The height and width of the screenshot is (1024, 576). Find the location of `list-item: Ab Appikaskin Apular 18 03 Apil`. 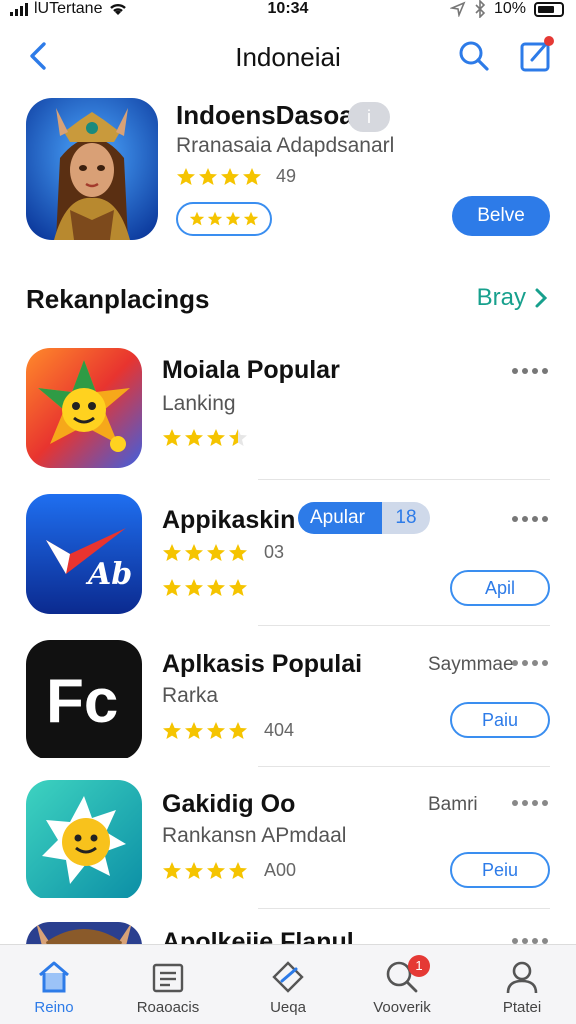

list-item: Ab Appikaskin Apular 18 03 Apil is located at coordinates (288, 560).